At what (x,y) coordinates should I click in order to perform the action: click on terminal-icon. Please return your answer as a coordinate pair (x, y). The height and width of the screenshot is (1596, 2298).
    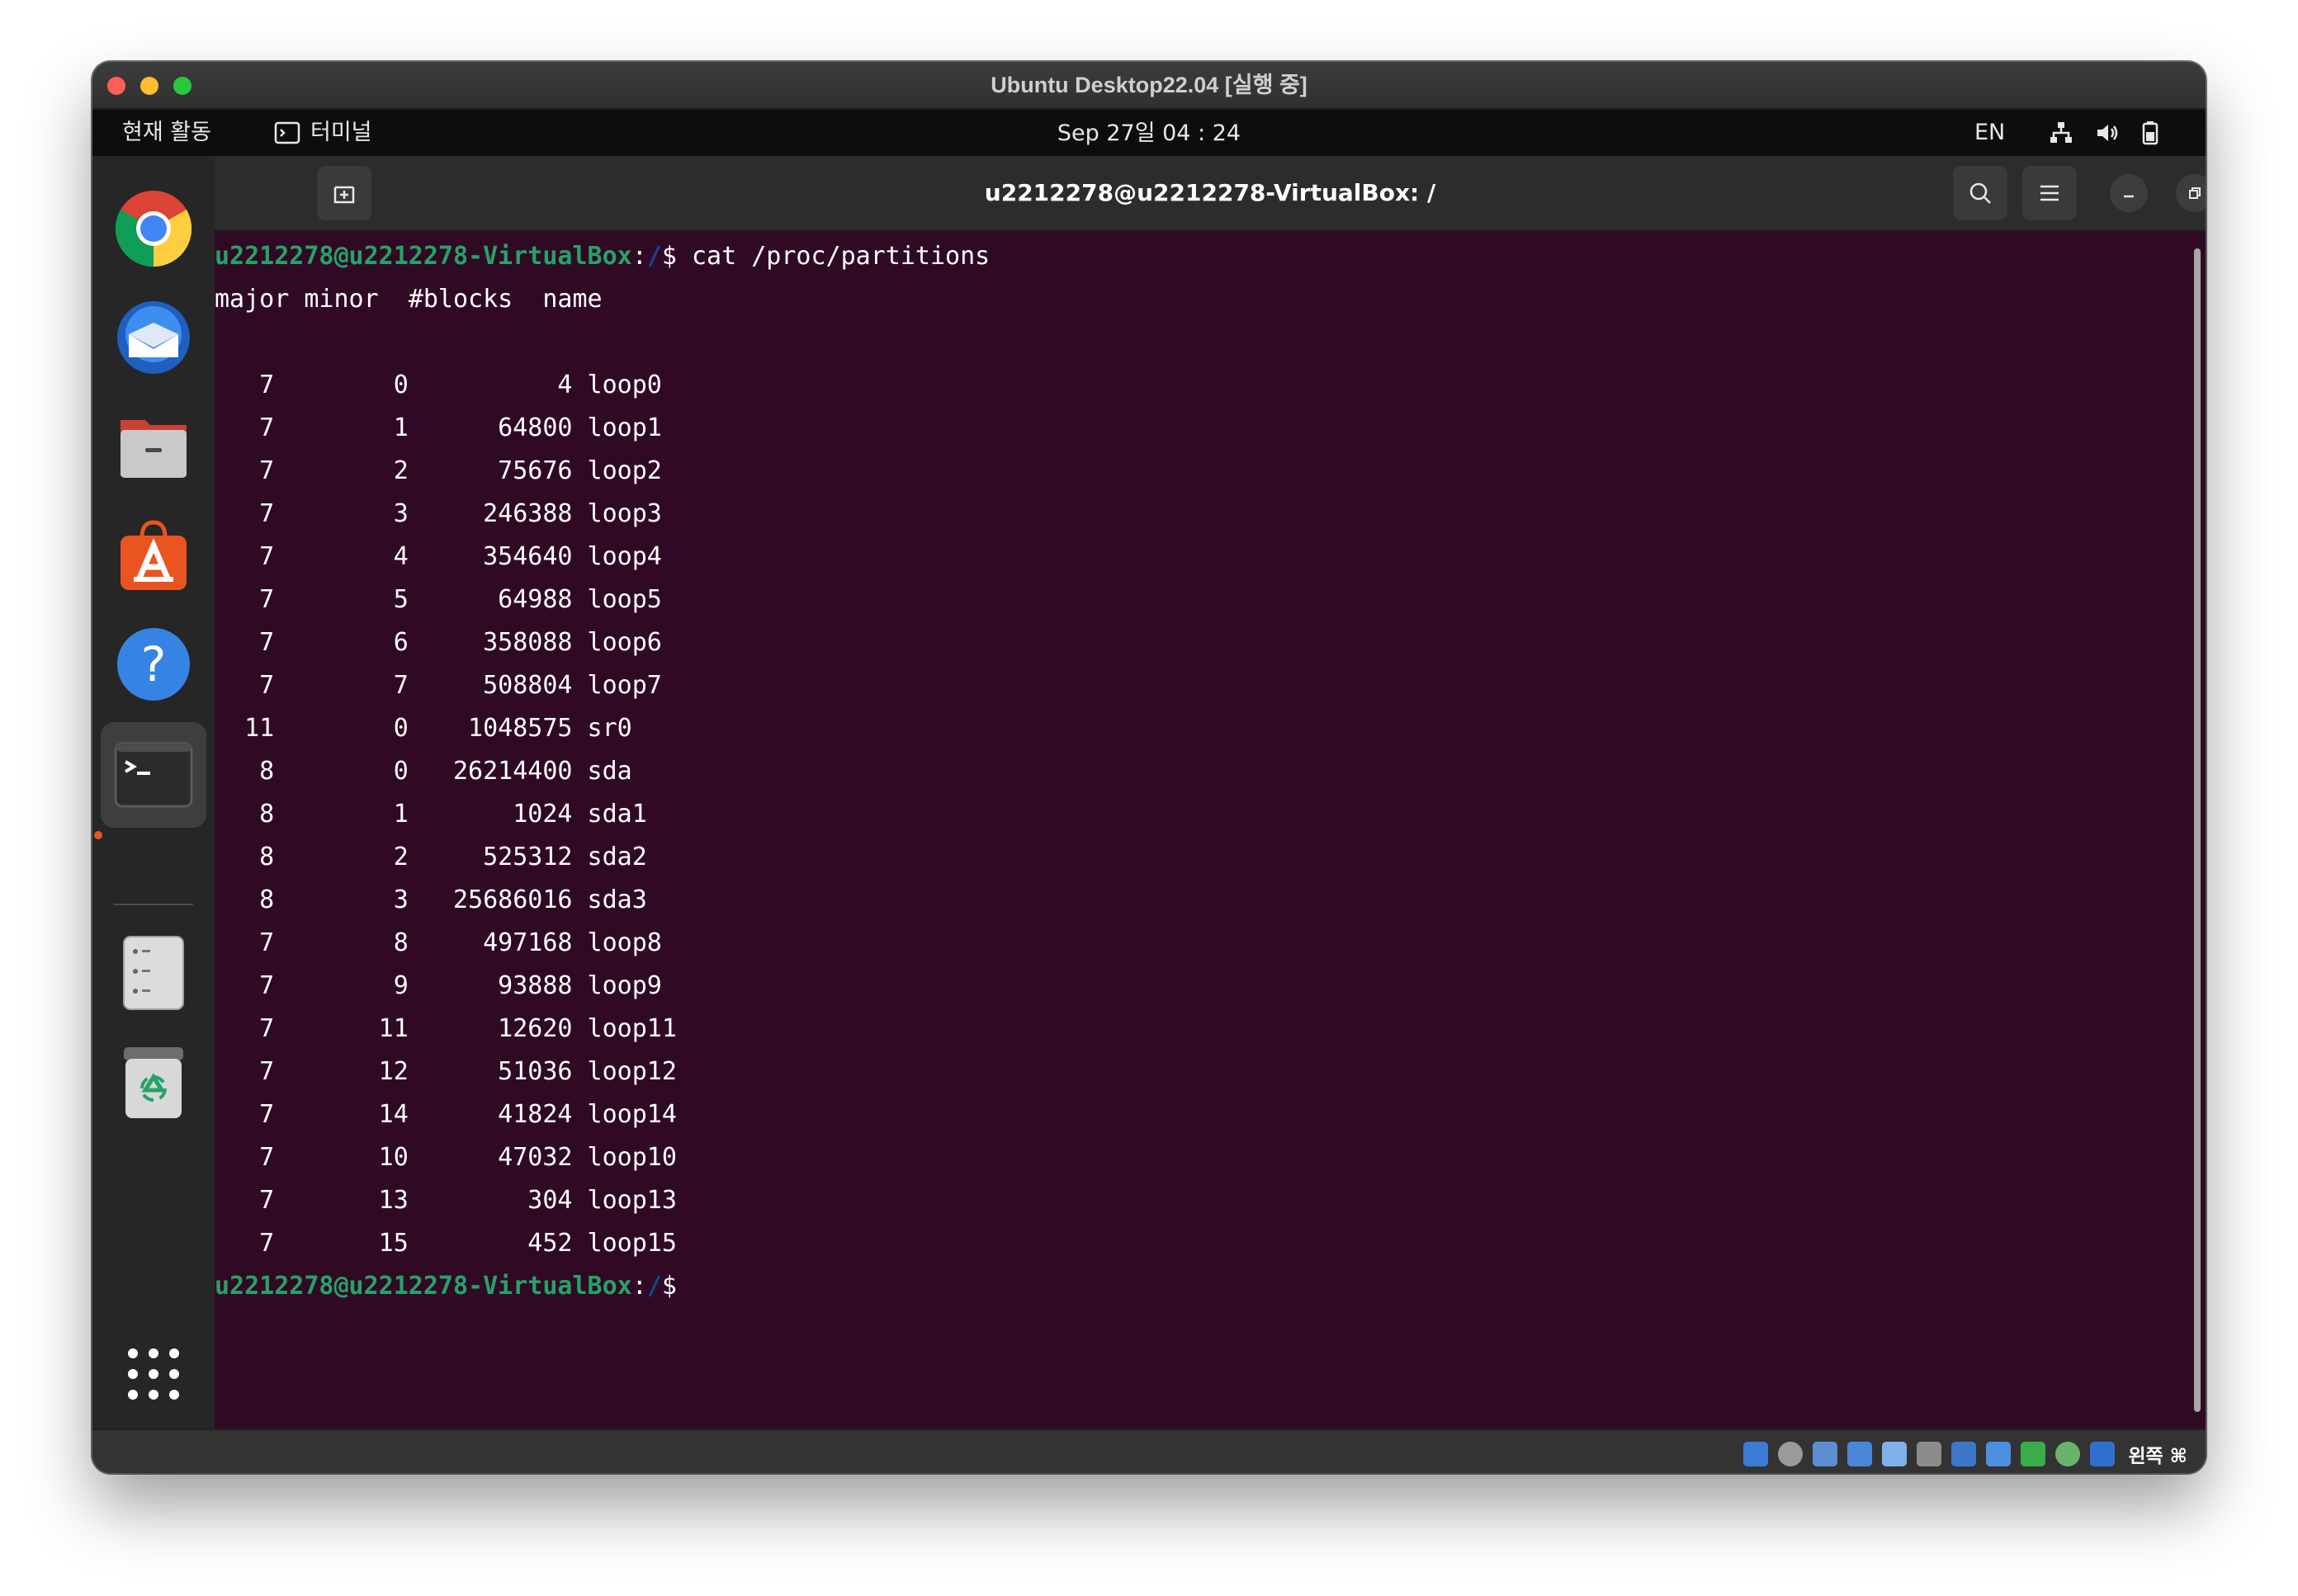
    Looking at the image, I should click on (154, 775).